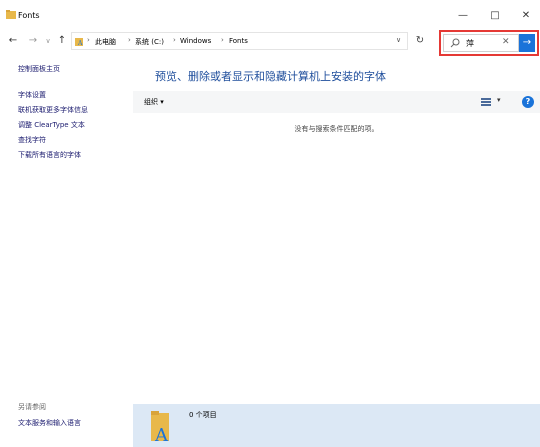 The height and width of the screenshot is (447, 540). What do you see at coordinates (481, 43) in the screenshot?
I see `search-input: 萍 ✕` at bounding box center [481, 43].